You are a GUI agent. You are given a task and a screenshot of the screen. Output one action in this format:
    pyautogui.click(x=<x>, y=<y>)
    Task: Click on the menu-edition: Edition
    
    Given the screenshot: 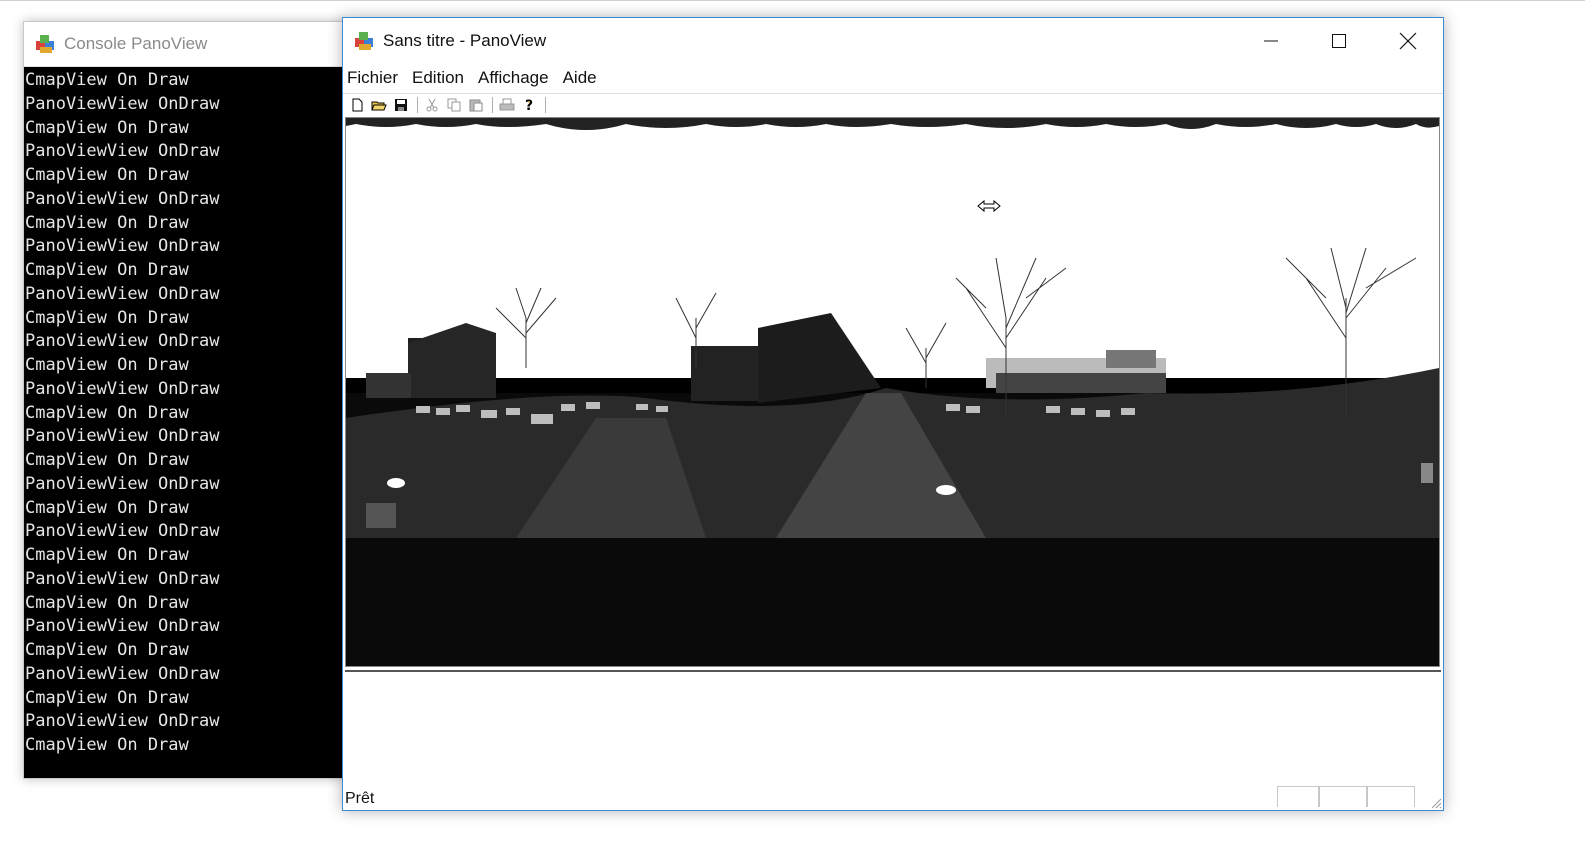 What is the action you would take?
    pyautogui.click(x=438, y=78)
    